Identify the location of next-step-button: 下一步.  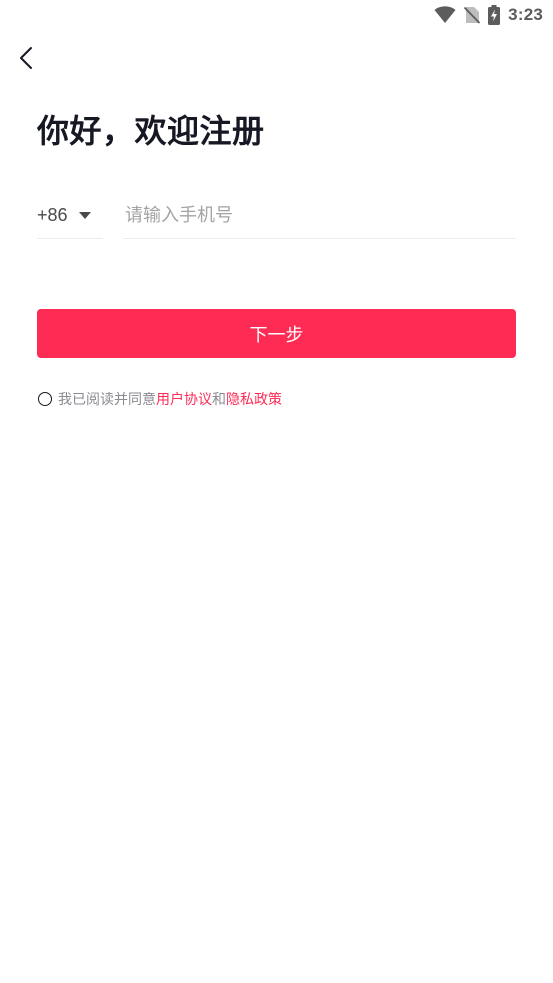
(276, 333).